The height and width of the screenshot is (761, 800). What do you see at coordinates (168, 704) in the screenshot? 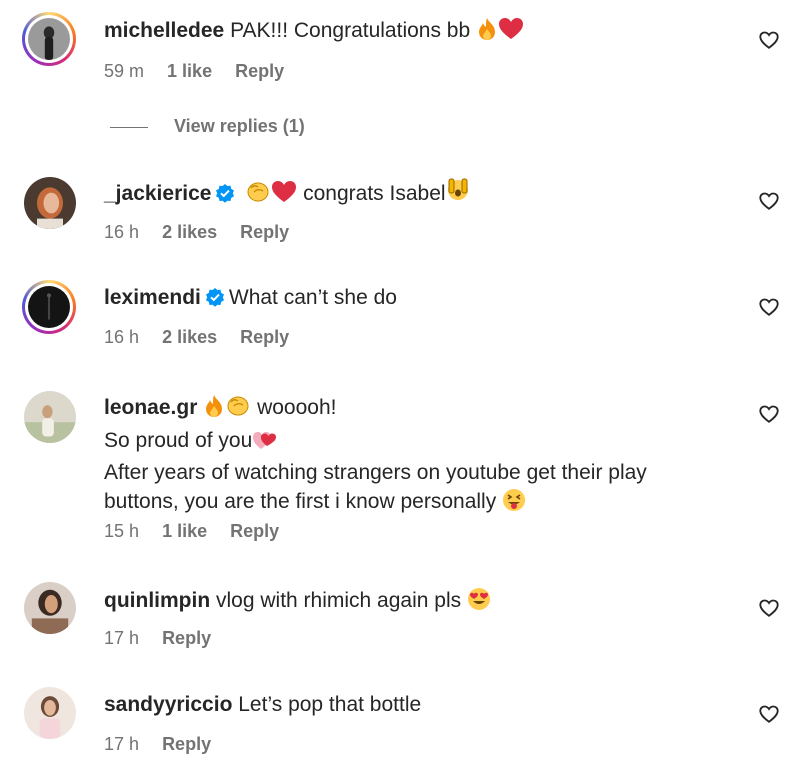
I see `comment-username: sandyyriccio` at bounding box center [168, 704].